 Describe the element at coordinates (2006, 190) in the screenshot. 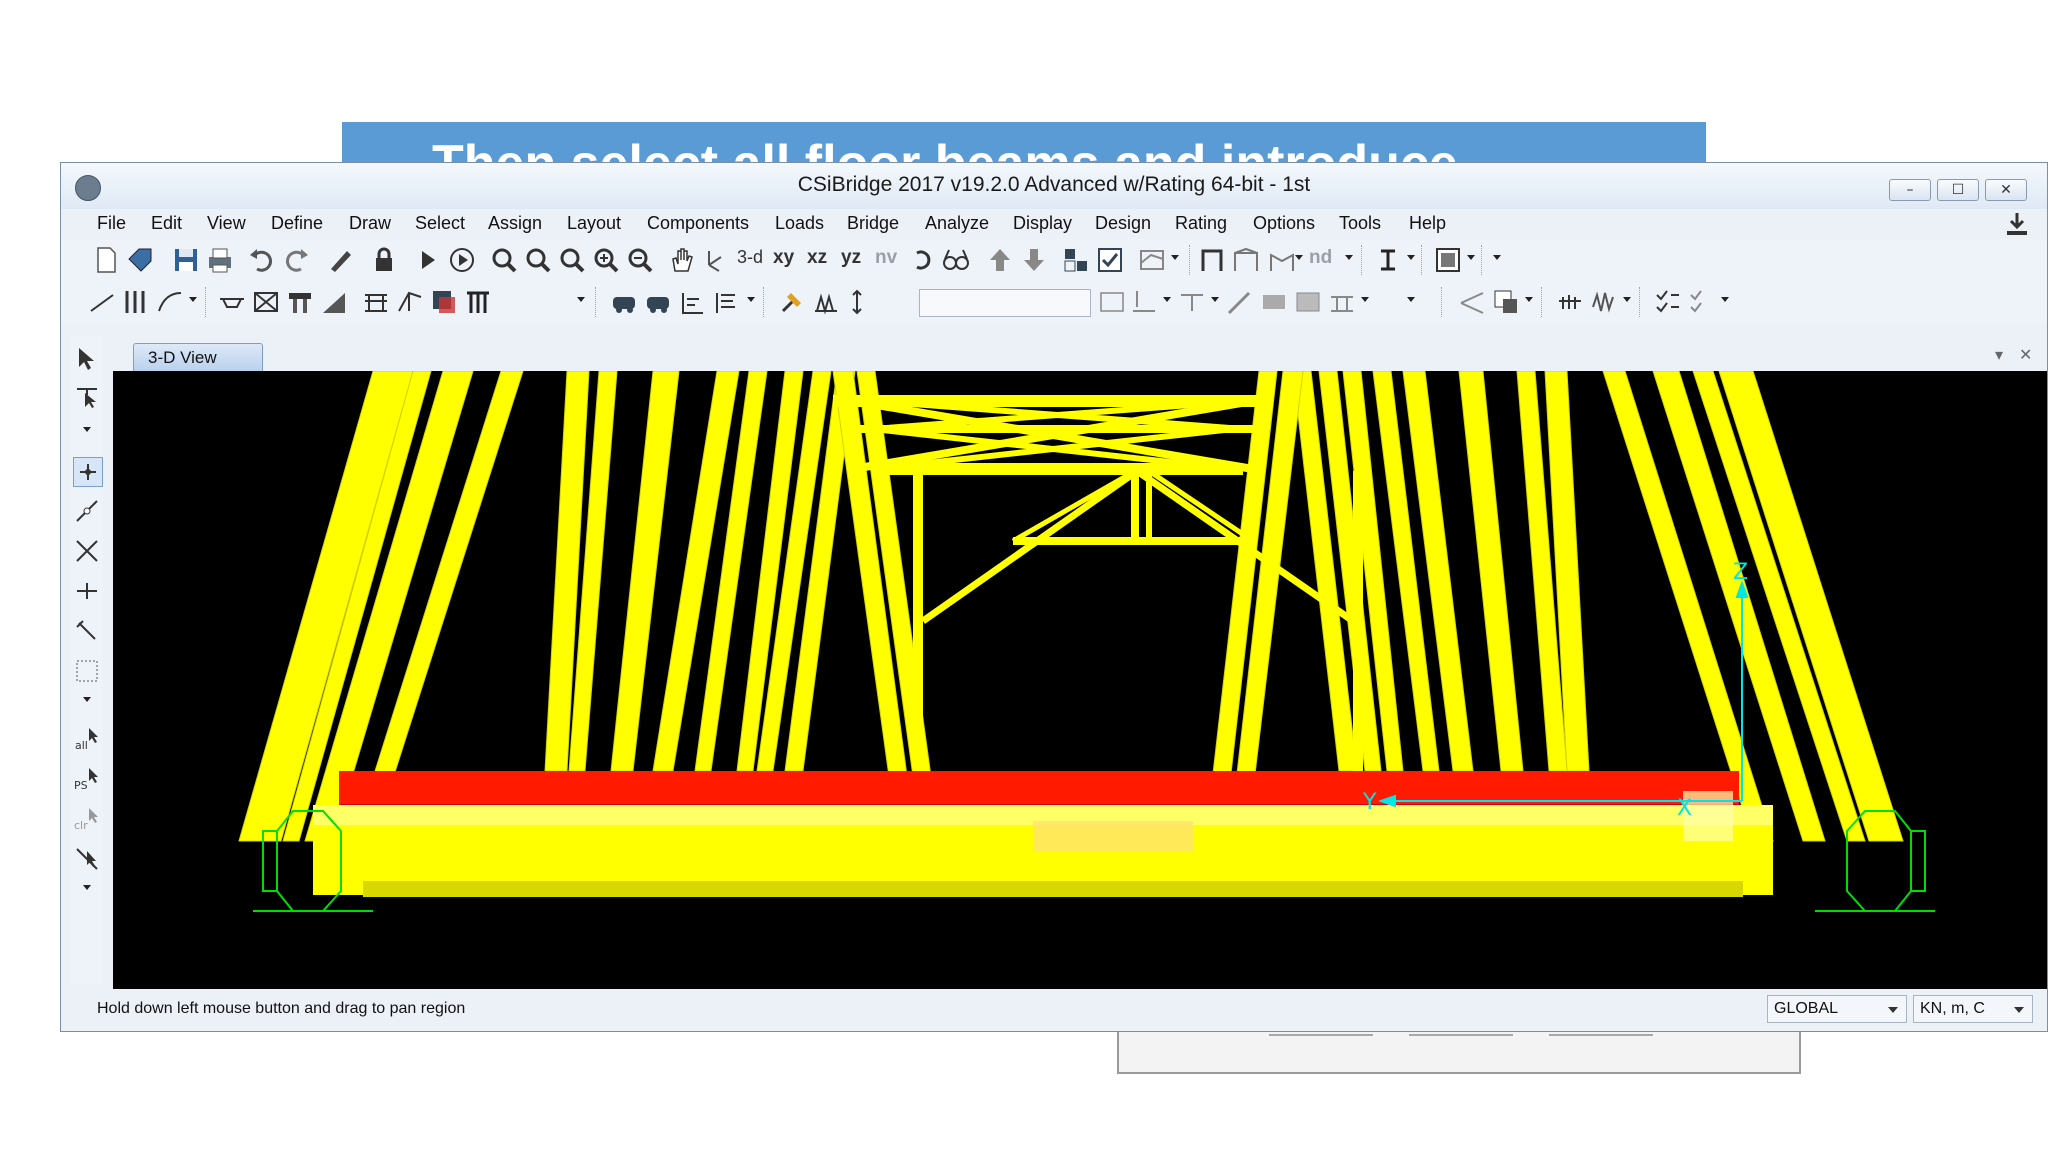

I see `close-button: ✕` at that location.